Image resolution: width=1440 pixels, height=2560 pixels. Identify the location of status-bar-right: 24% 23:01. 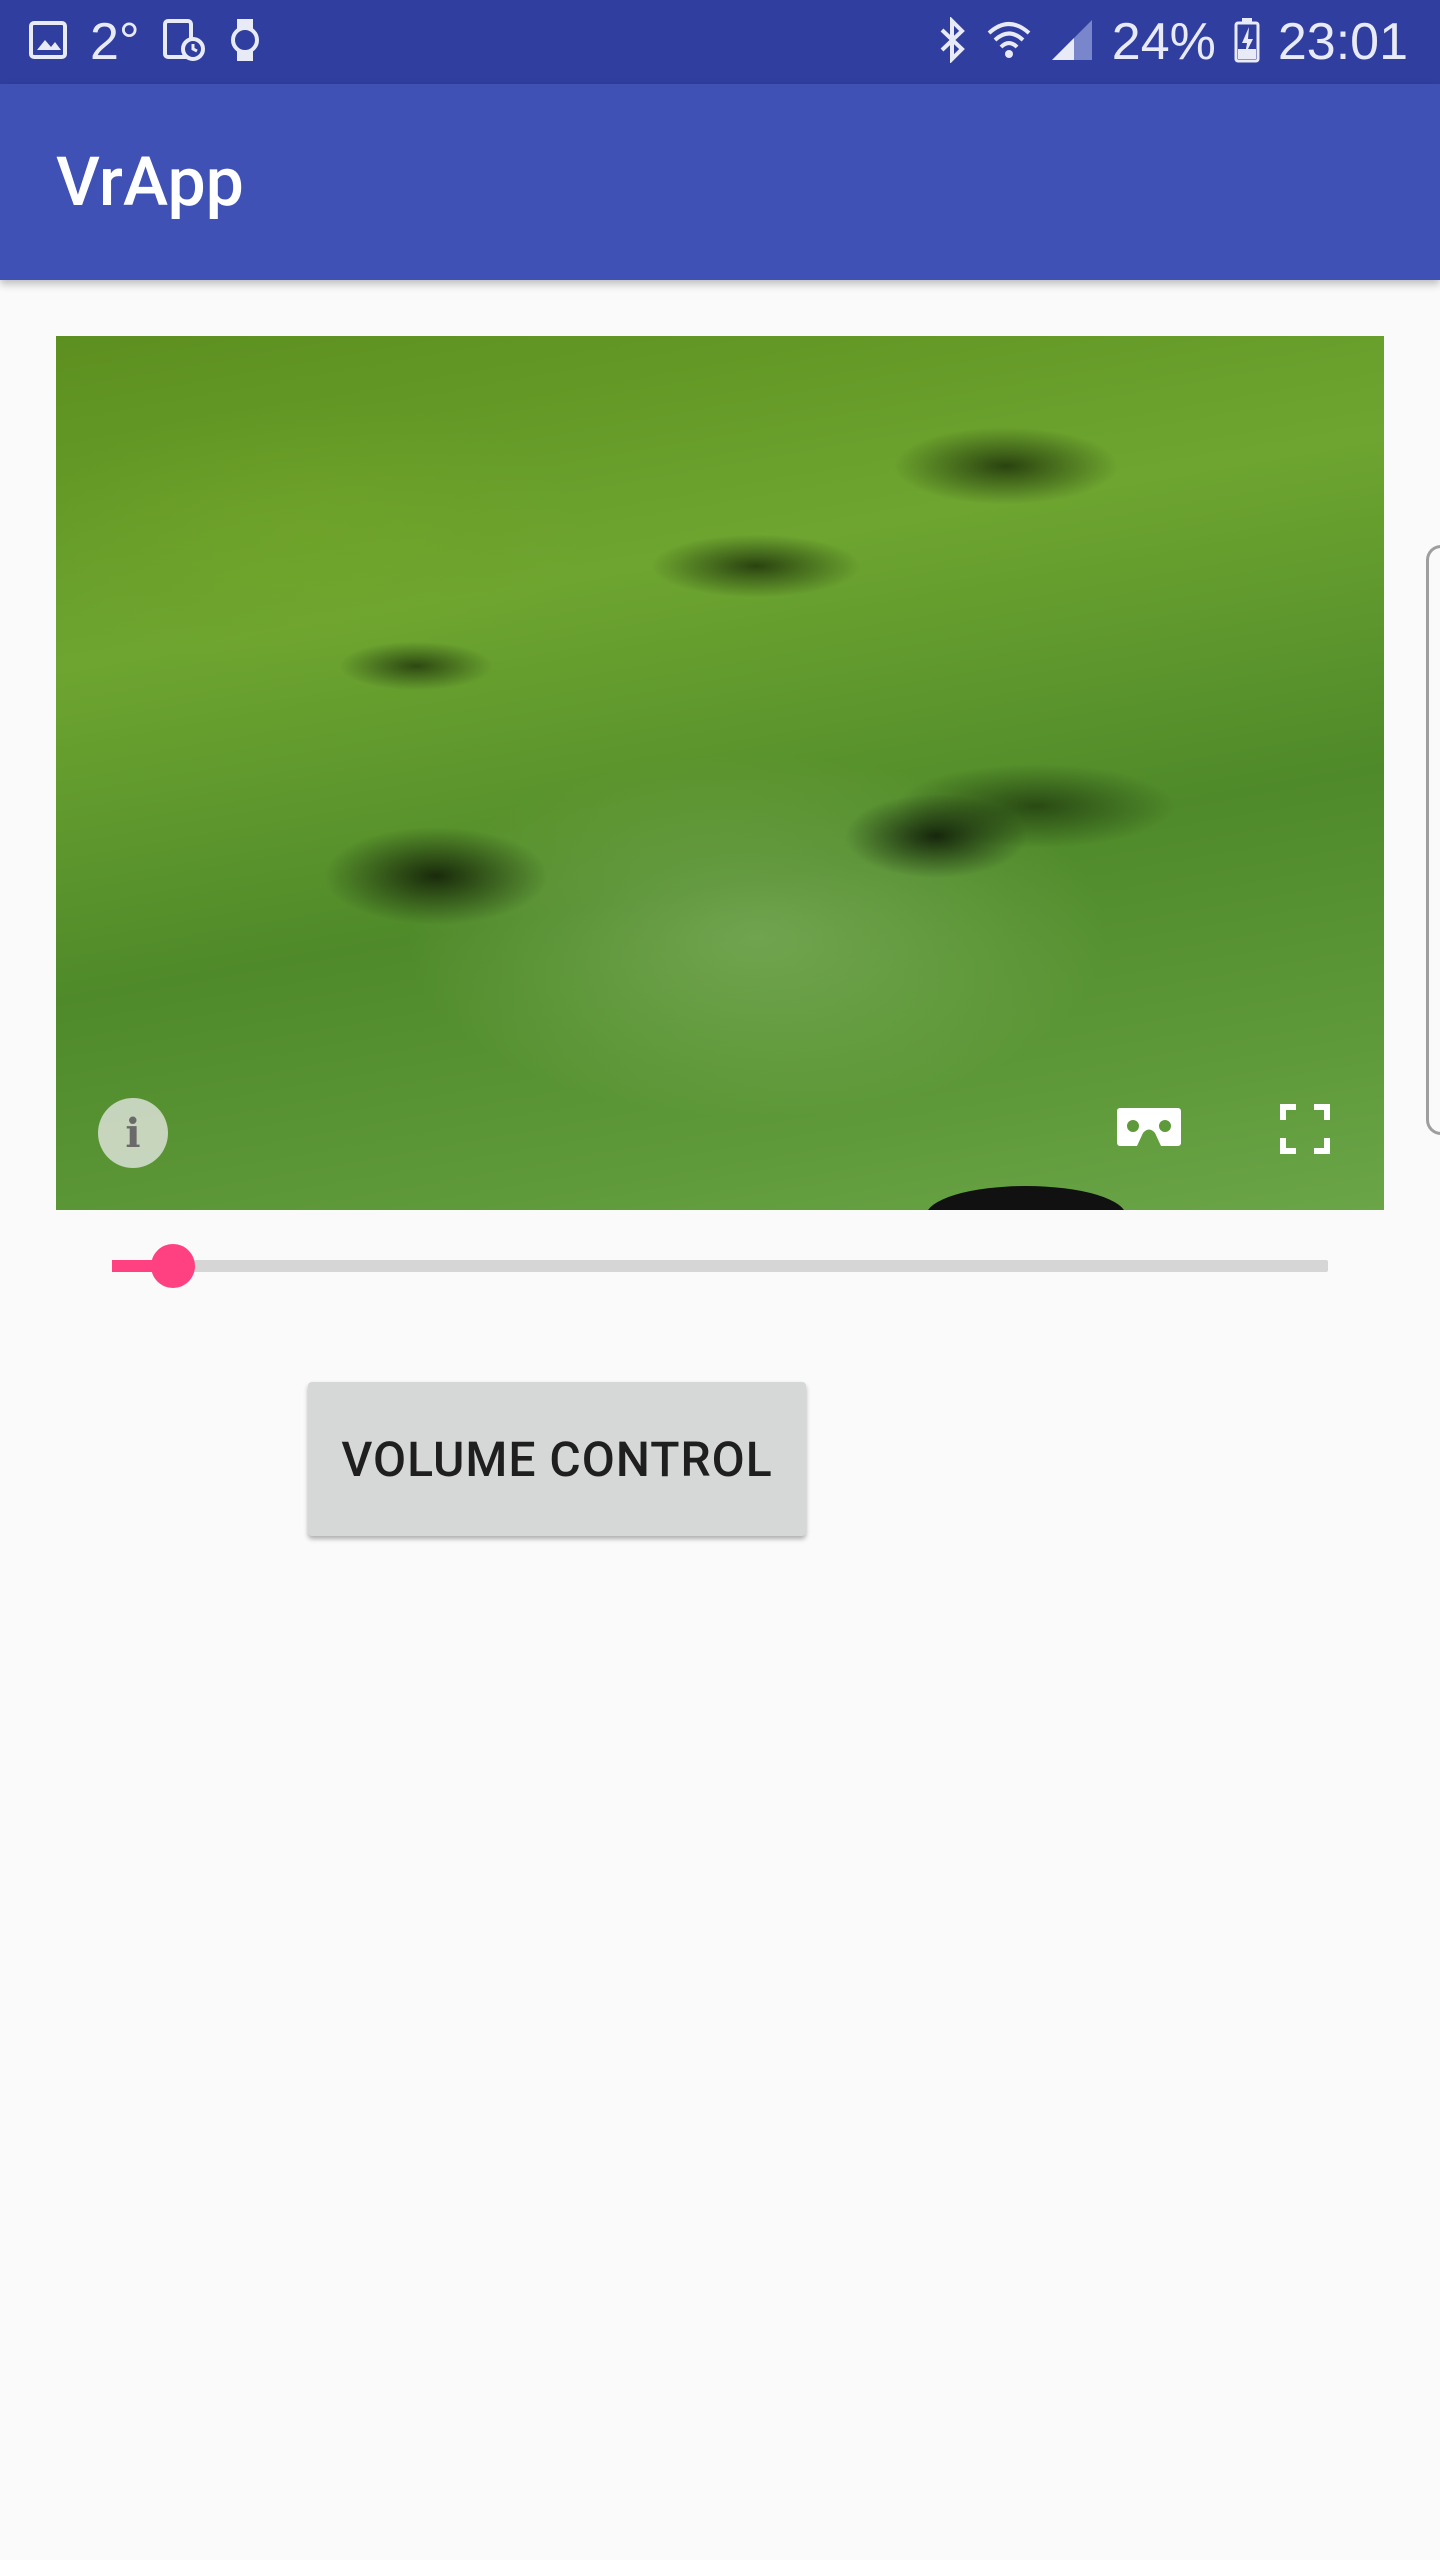
(1173, 42).